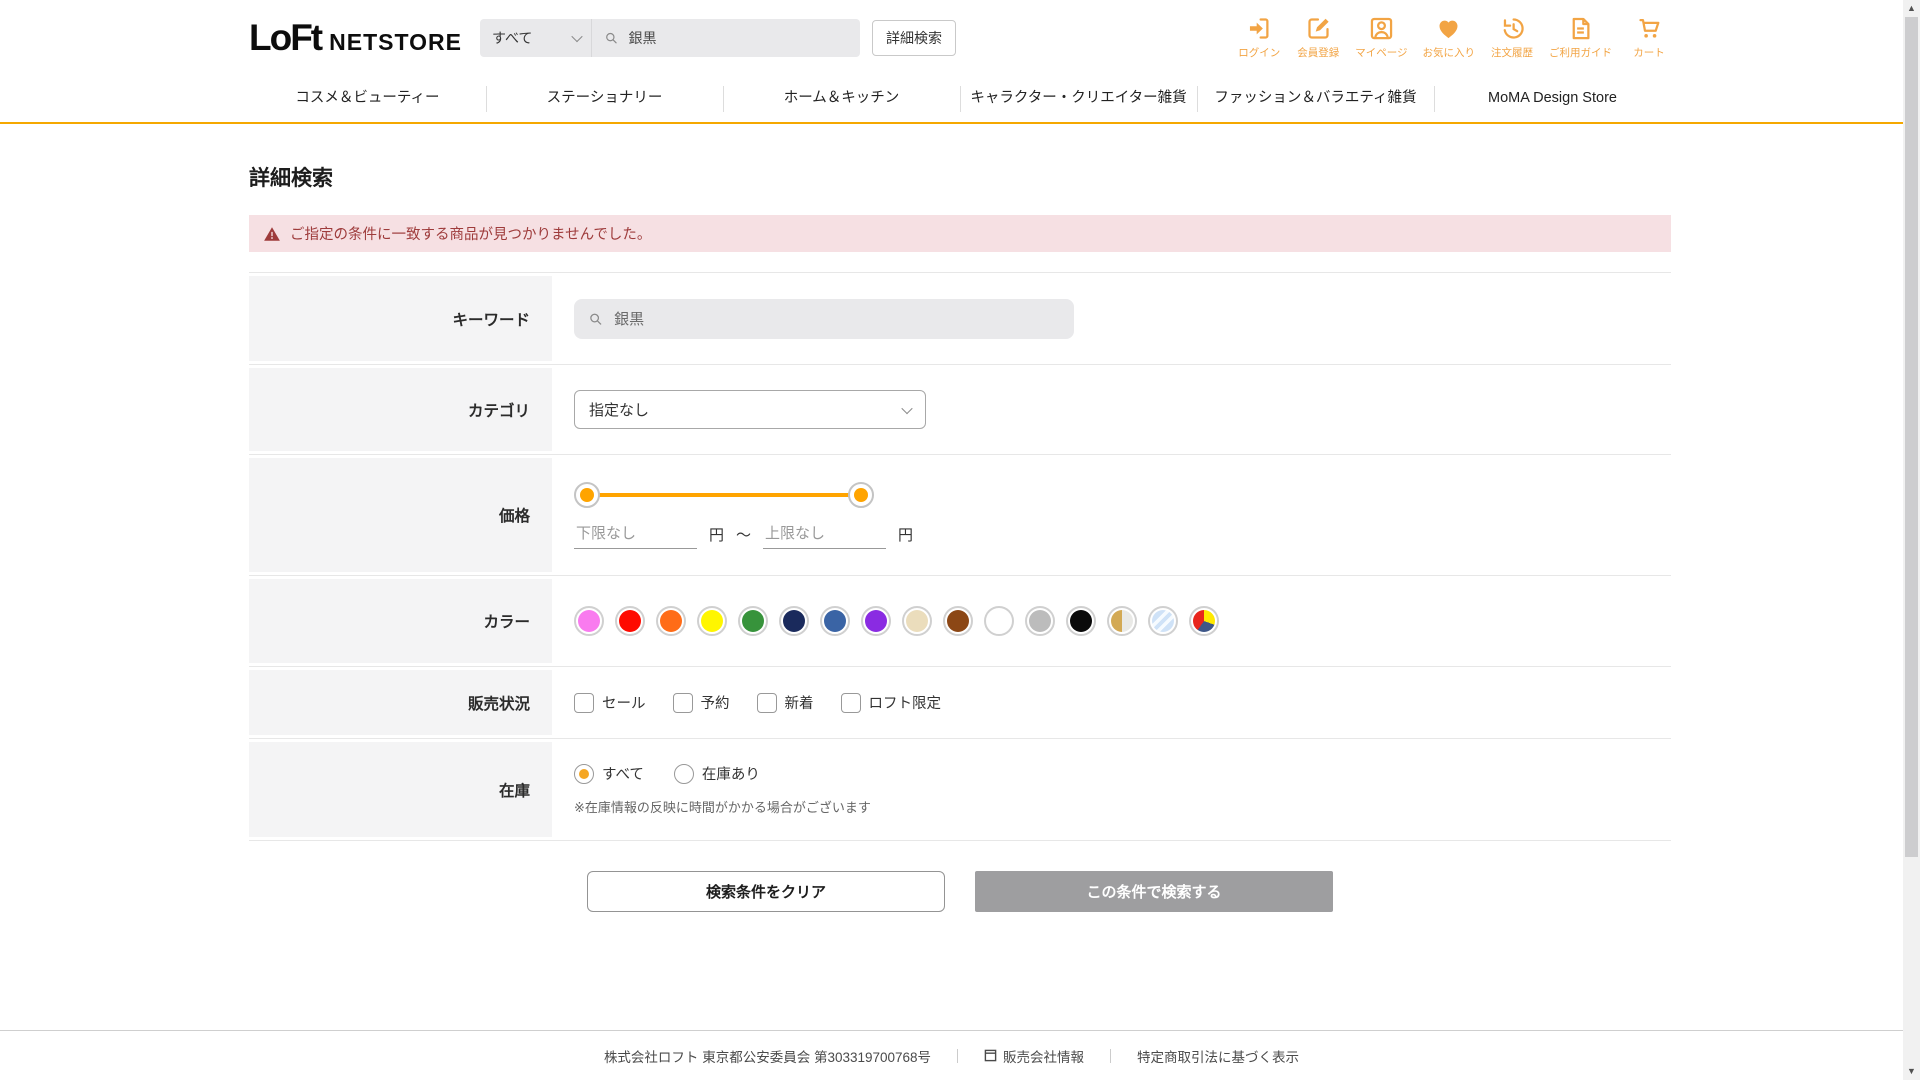 The width and height of the screenshot is (1920, 1080). I want to click on search-category-select: すべて, so click(535, 37).